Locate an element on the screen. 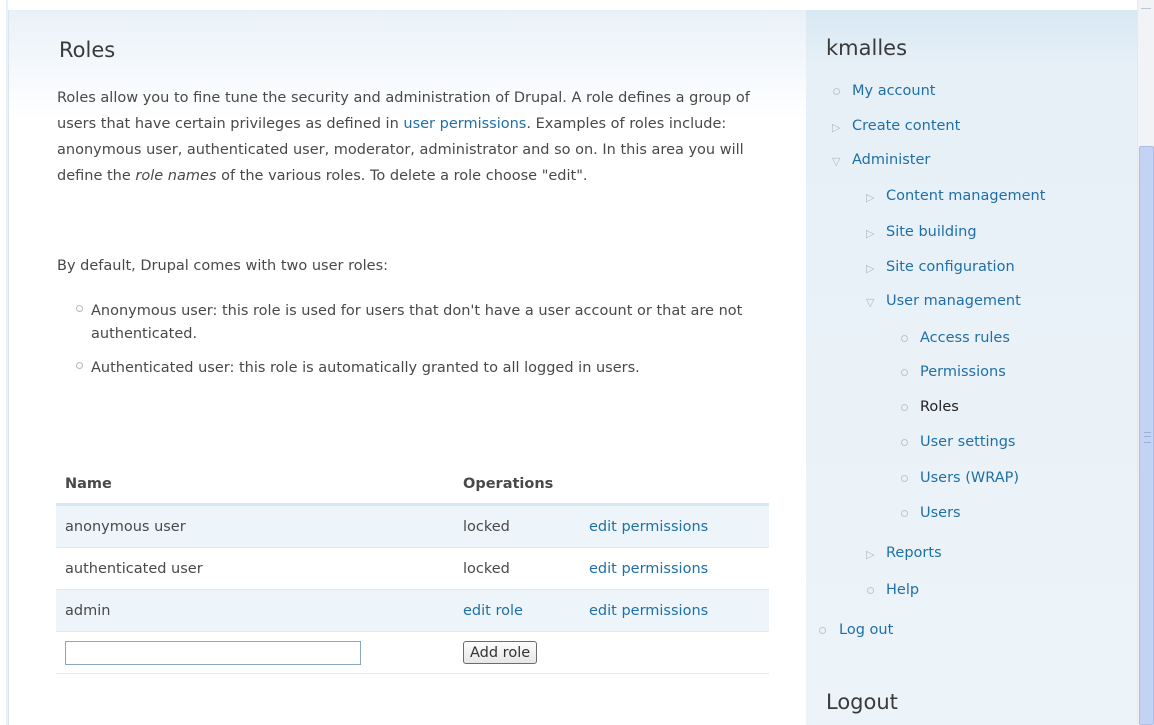  nav-link-label: Users (WRAP) is located at coordinates (969, 478).